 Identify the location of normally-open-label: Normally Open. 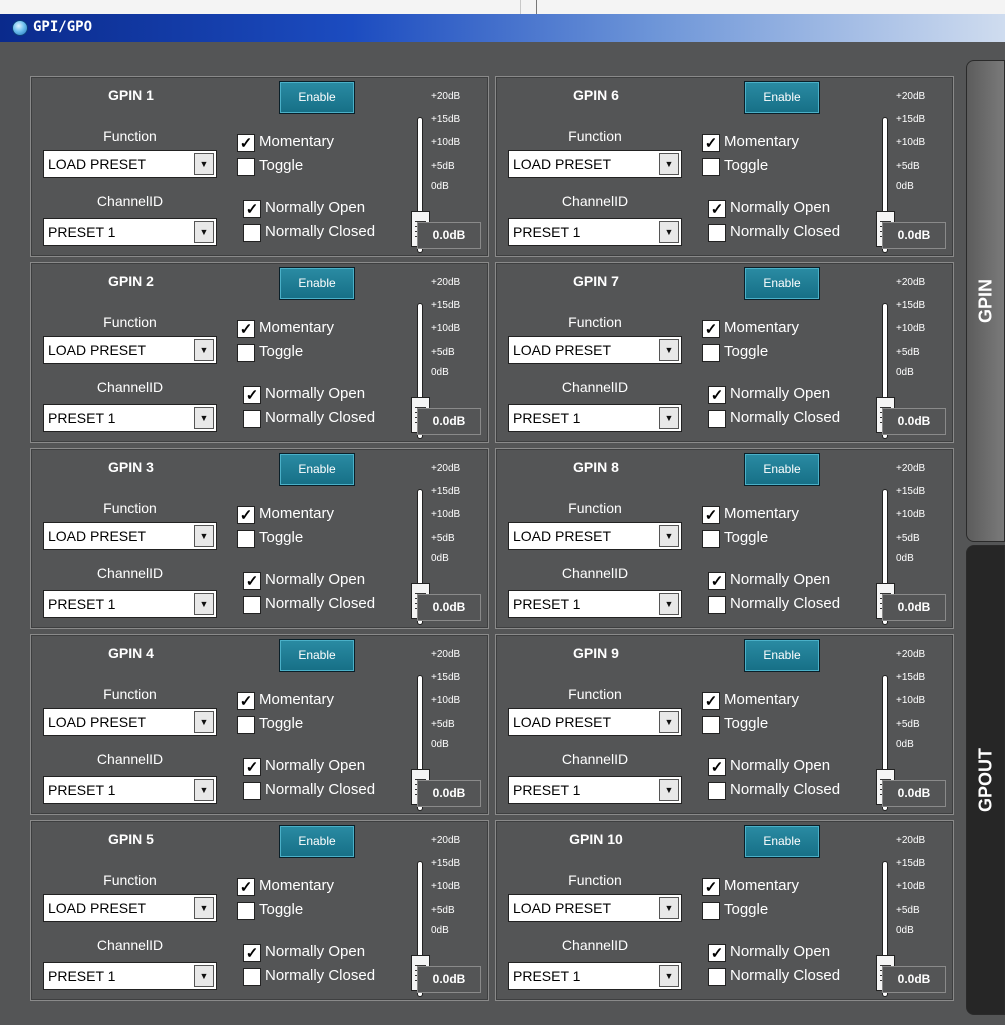
(780, 393).